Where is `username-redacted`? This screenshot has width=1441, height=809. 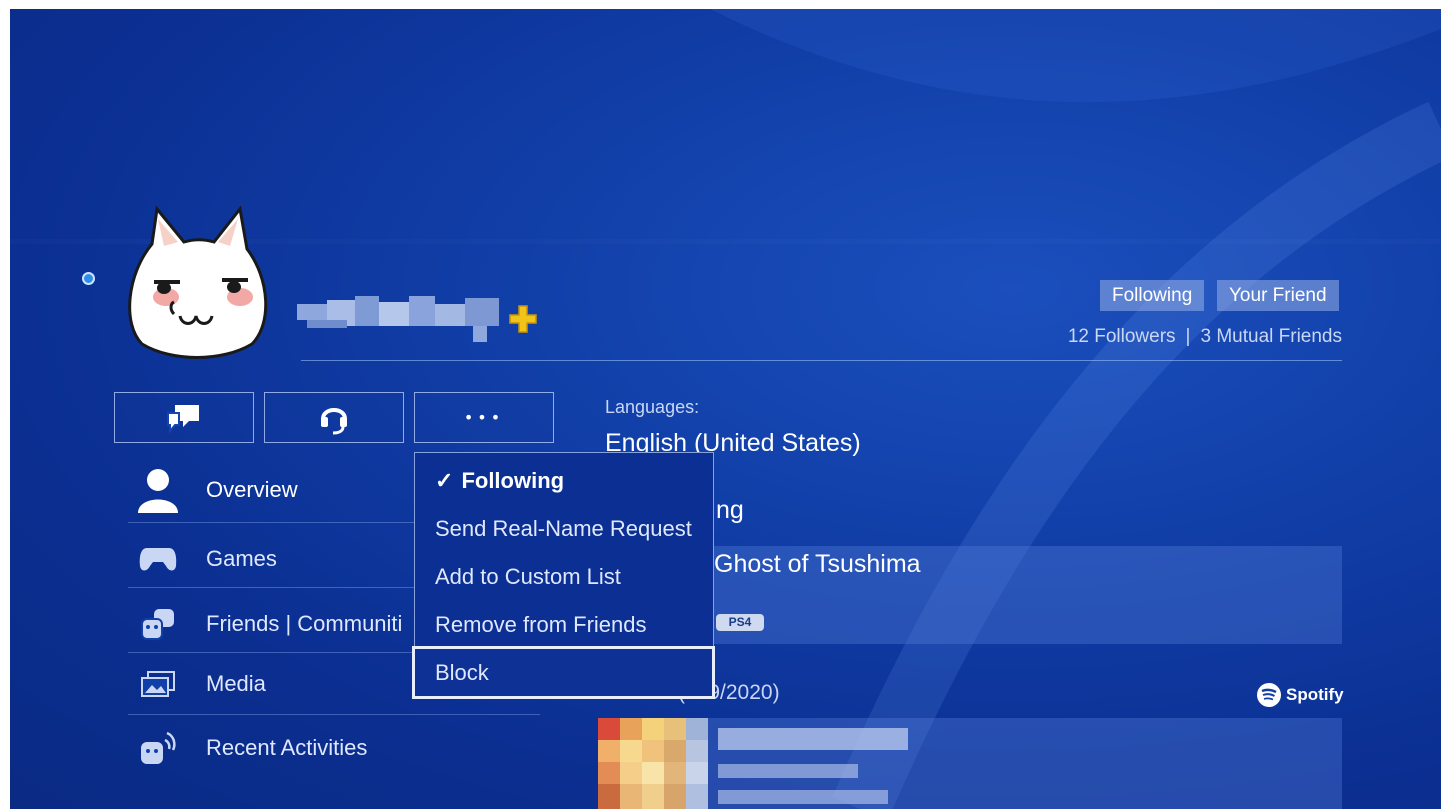 username-redacted is located at coordinates (398, 319).